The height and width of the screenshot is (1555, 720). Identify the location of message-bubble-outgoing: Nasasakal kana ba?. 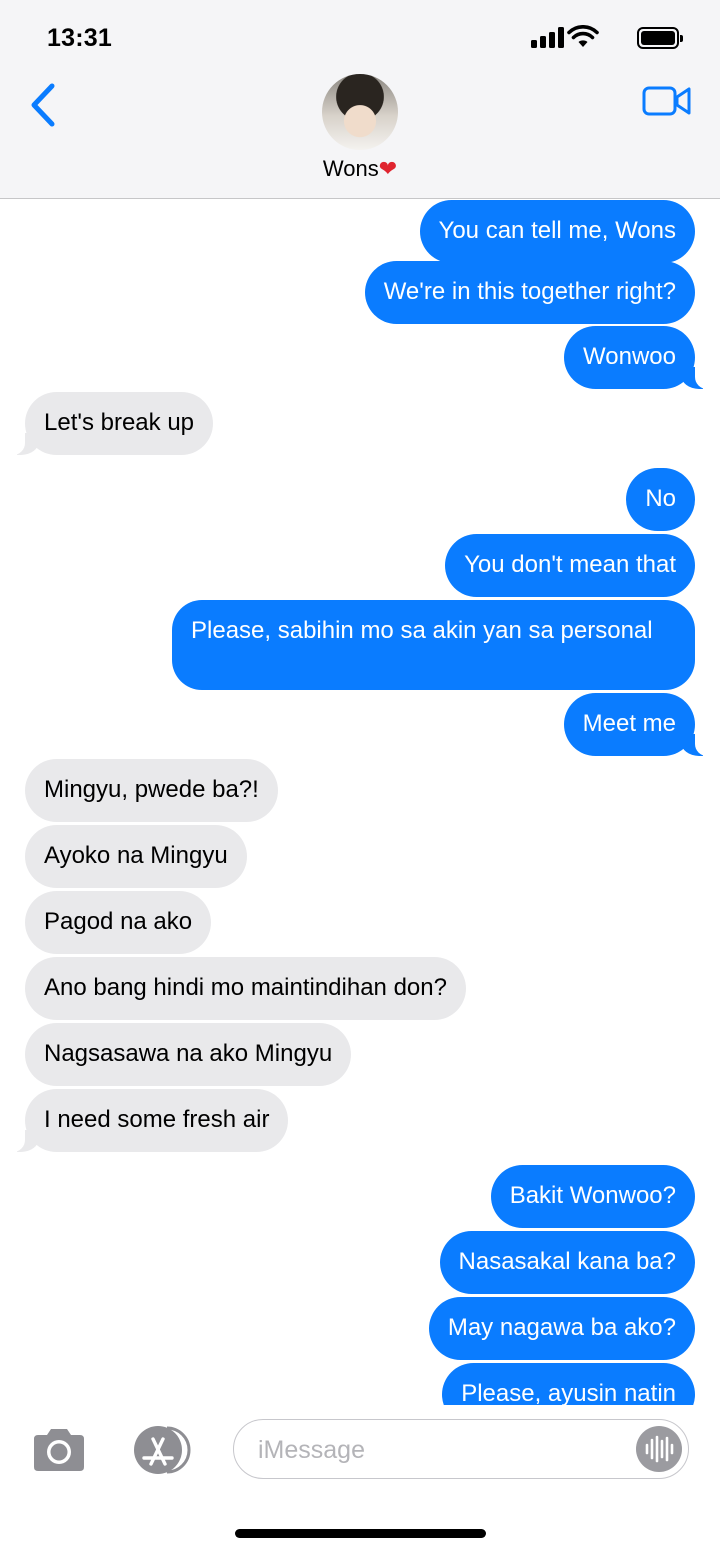
(567, 1262).